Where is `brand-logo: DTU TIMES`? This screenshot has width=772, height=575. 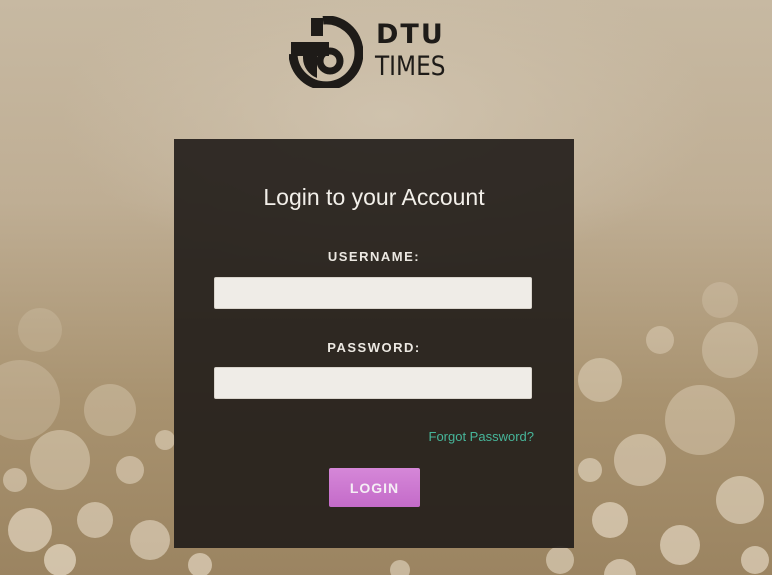 brand-logo: DTU TIMES is located at coordinates (375, 51).